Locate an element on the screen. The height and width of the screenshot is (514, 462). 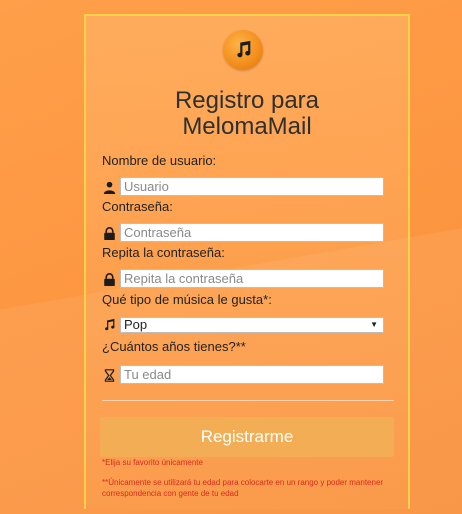
music-type-selected: Pop is located at coordinates (136, 324).